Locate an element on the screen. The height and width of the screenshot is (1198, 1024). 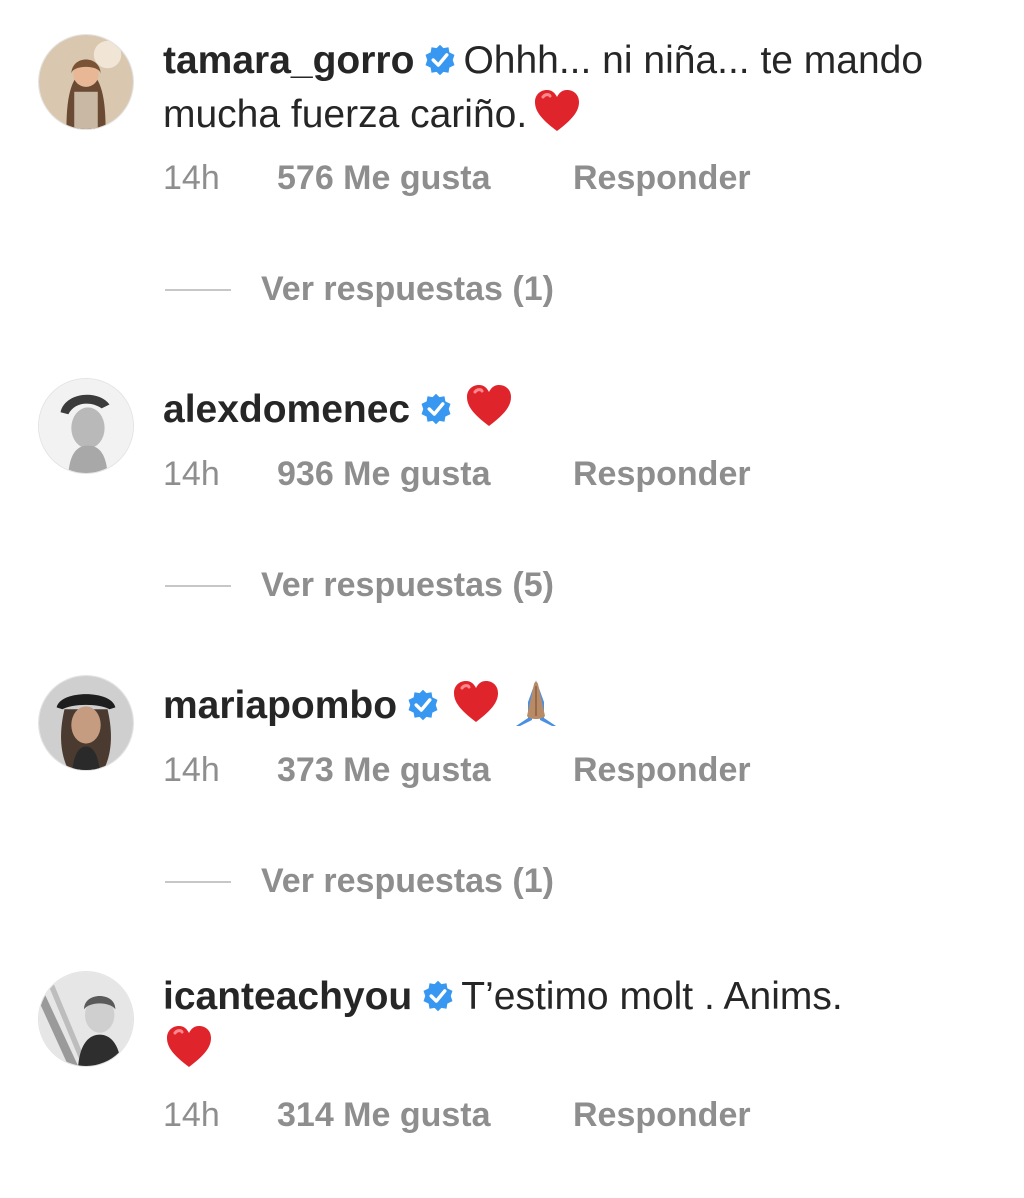
username: tamara_gorro is located at coordinates (288, 60).